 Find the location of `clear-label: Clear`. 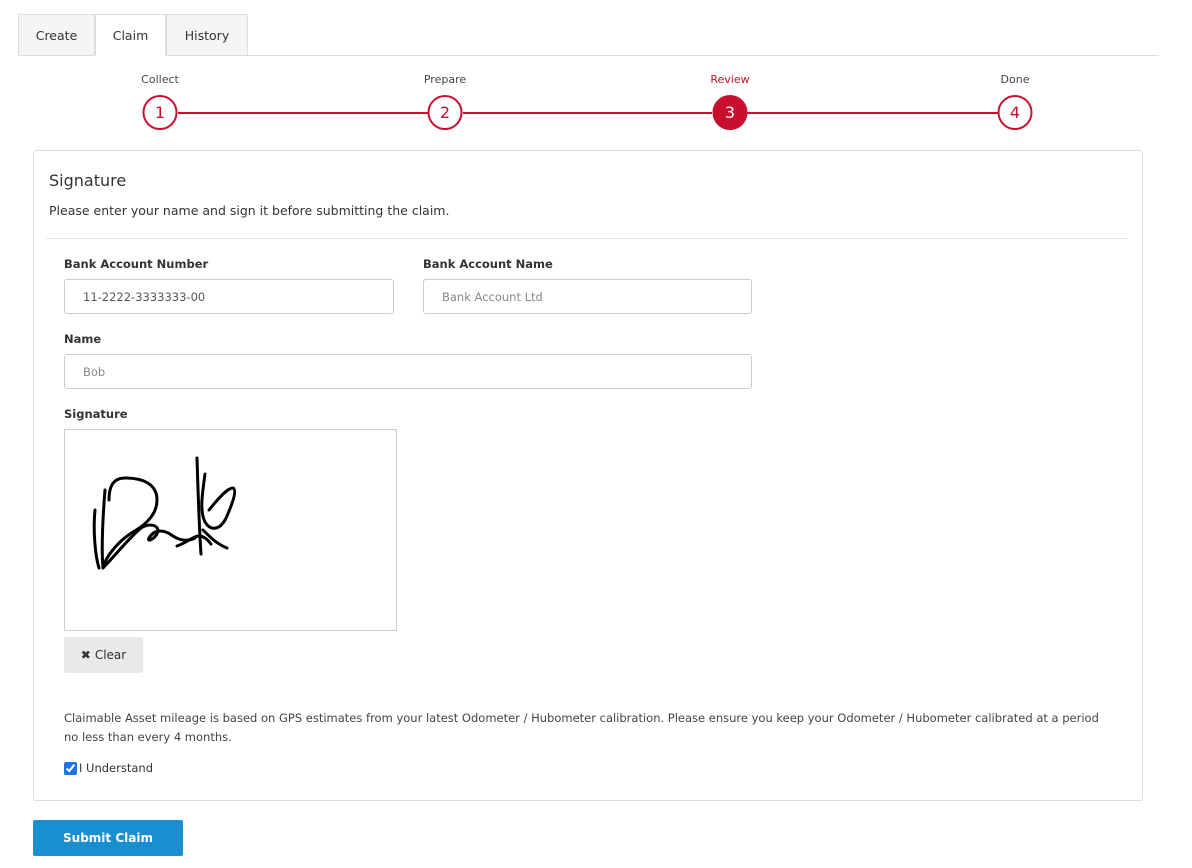

clear-label: Clear is located at coordinates (110, 655).